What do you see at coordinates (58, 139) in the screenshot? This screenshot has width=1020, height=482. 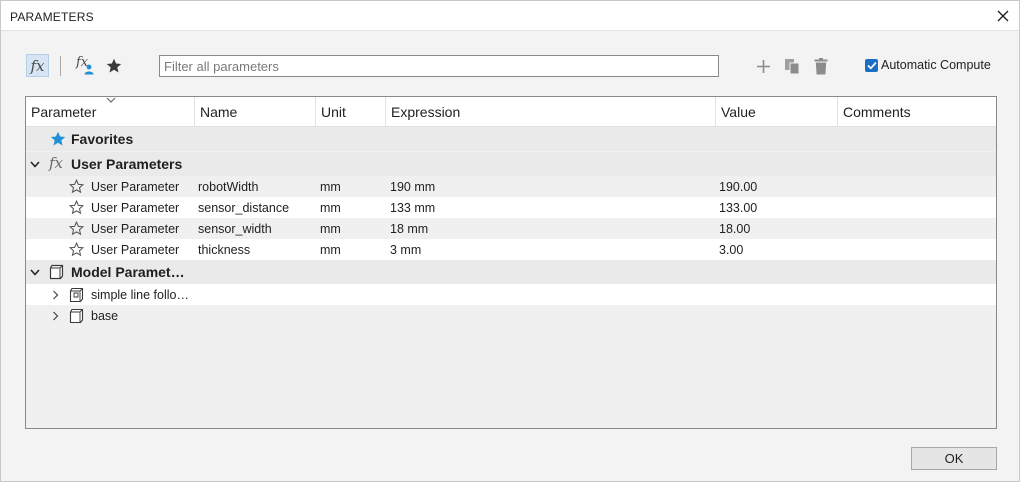 I see `favorite-star-icon` at bounding box center [58, 139].